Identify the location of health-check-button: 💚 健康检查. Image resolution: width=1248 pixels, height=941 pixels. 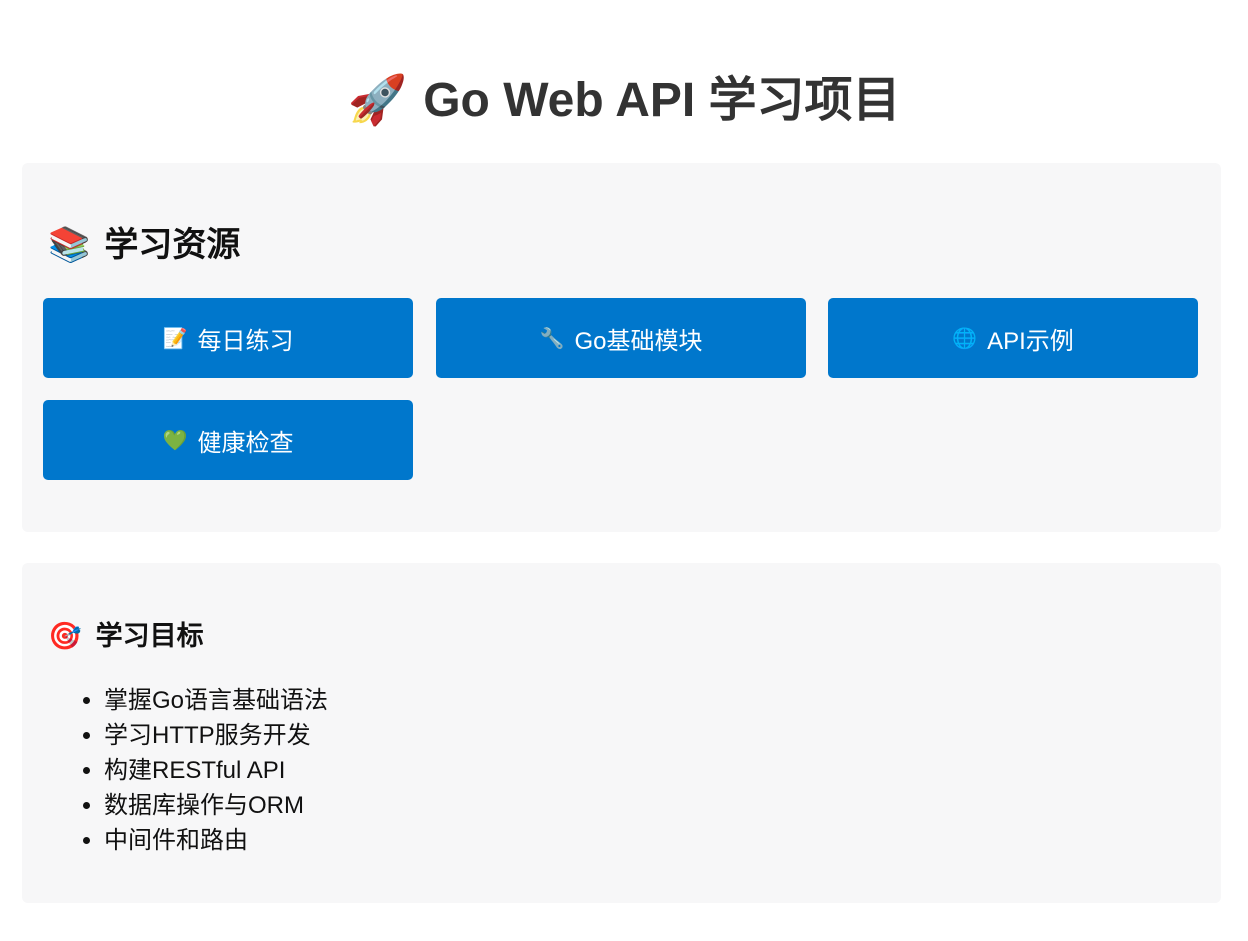
(228, 440).